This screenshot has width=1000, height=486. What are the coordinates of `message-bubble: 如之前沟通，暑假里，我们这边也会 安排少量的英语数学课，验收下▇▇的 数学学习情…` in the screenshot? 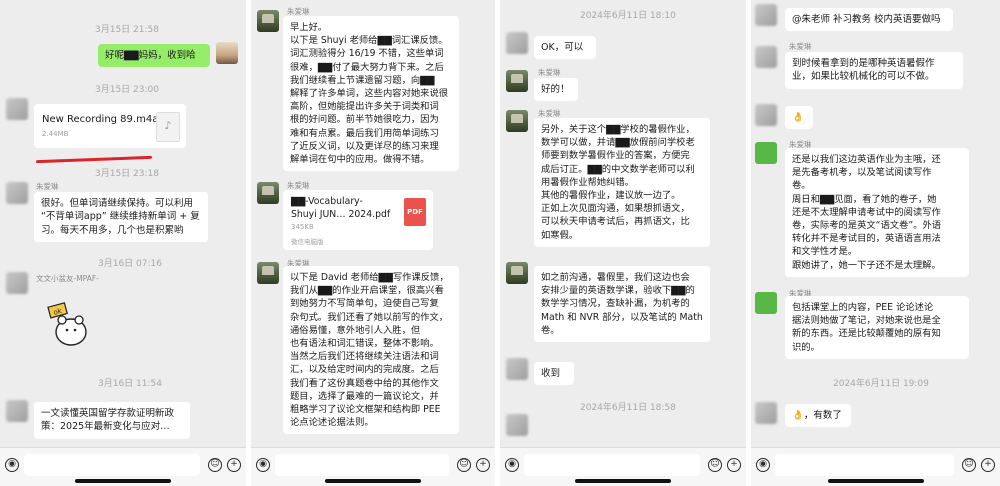 It's located at (622, 304).